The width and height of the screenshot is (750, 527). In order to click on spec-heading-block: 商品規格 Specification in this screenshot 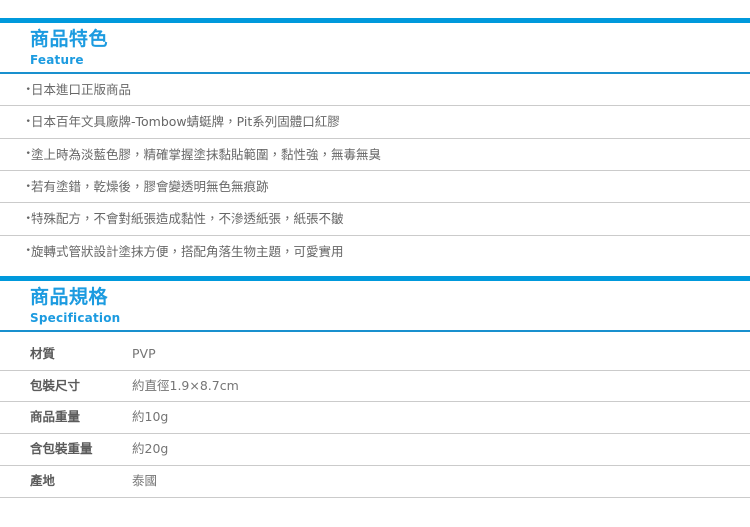, I will do `click(375, 305)`.